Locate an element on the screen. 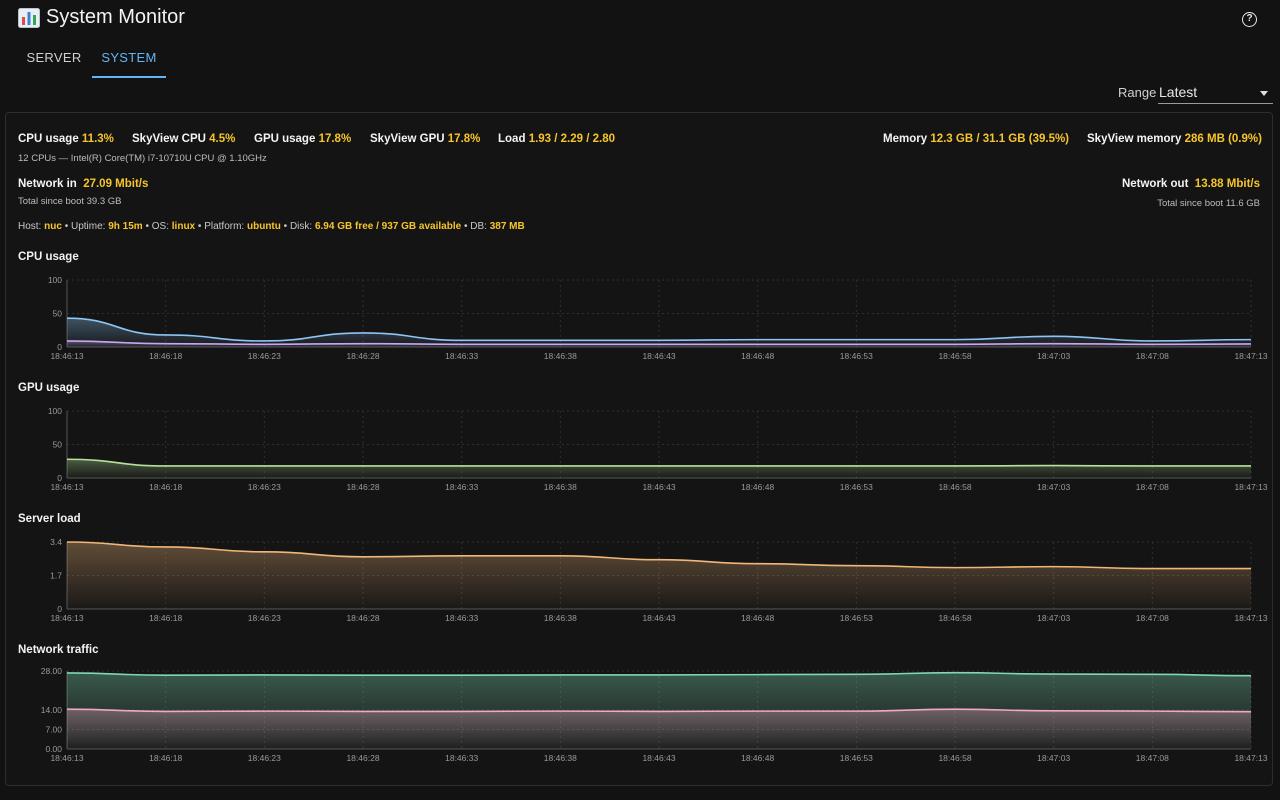 The width and height of the screenshot is (1280, 800). chevron-down-icon is located at coordinates (1264, 93).